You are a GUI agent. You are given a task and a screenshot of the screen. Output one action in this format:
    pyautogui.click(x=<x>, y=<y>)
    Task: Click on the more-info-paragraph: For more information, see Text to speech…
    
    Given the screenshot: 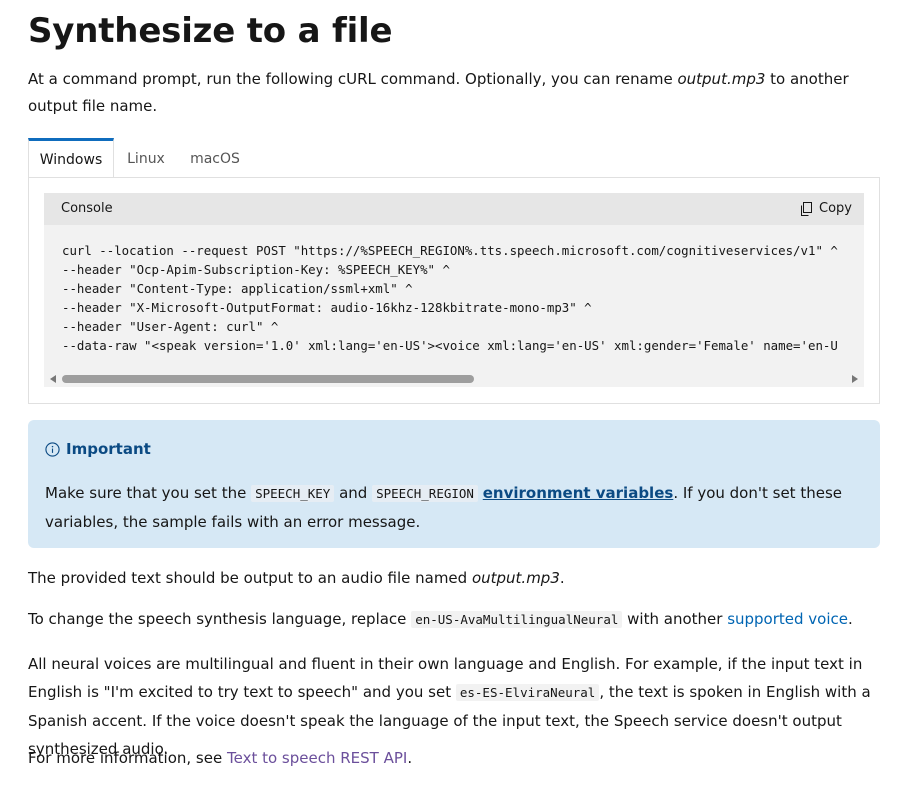 What is the action you would take?
    pyautogui.click(x=454, y=758)
    